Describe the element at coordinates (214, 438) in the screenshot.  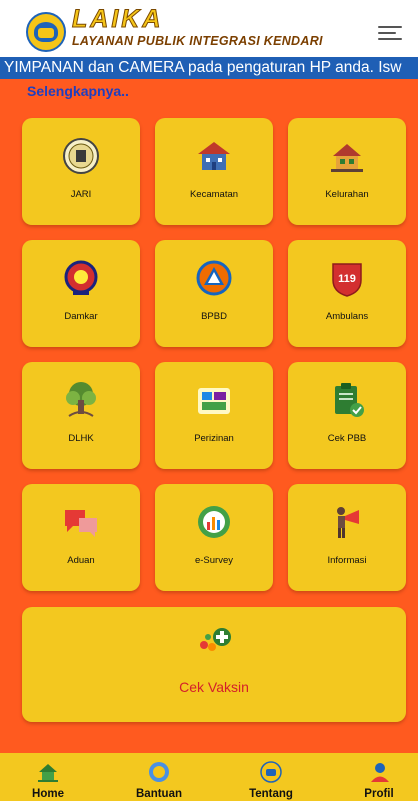
I see `service-label: Perizinan` at that location.